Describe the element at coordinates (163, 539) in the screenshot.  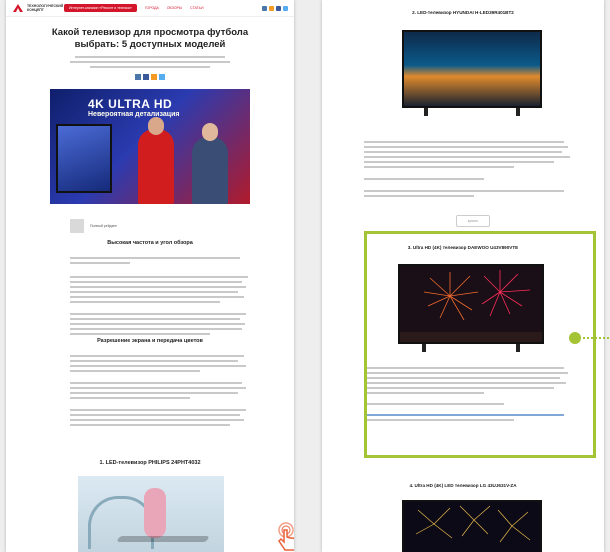
I see `image-shadow` at that location.